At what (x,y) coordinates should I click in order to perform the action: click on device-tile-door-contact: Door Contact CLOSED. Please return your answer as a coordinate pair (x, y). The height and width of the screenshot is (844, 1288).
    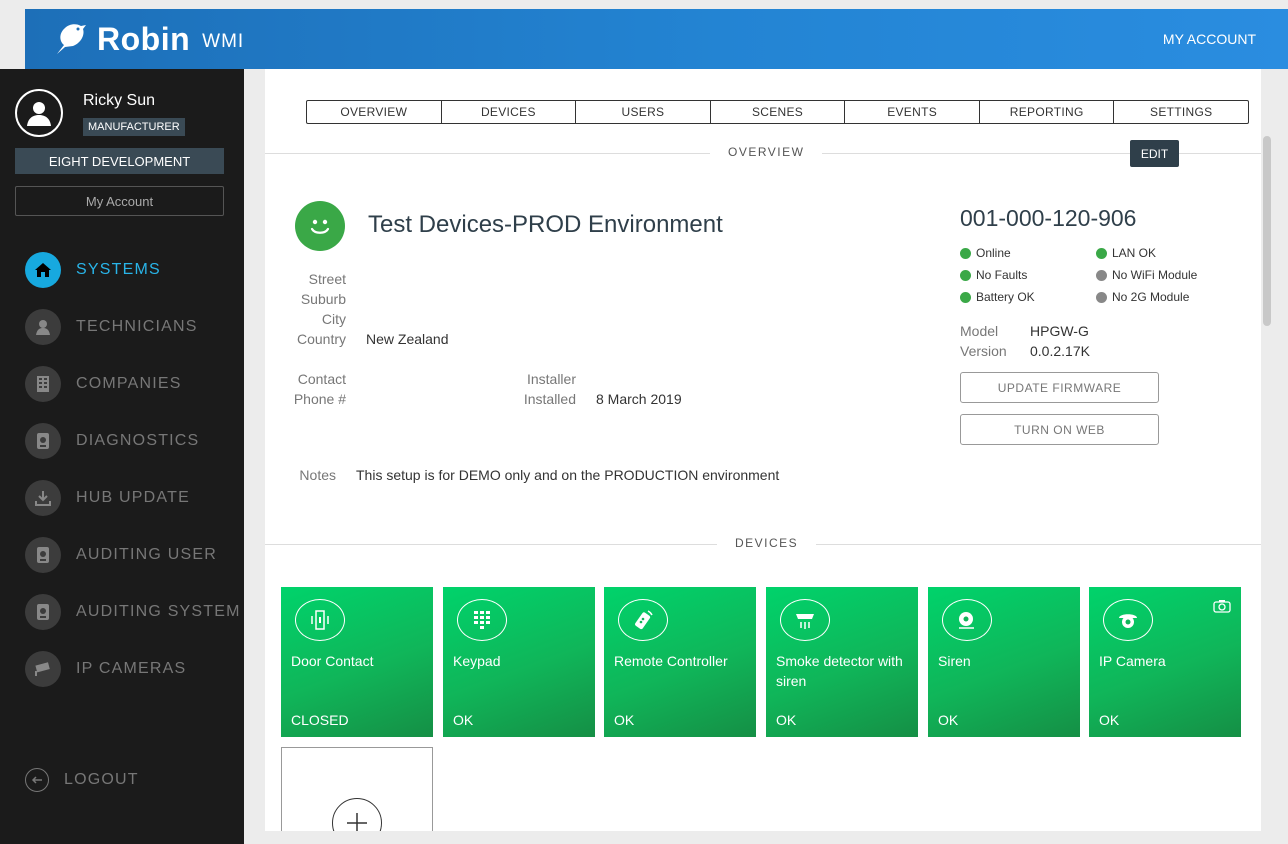
    Looking at the image, I should click on (357, 662).